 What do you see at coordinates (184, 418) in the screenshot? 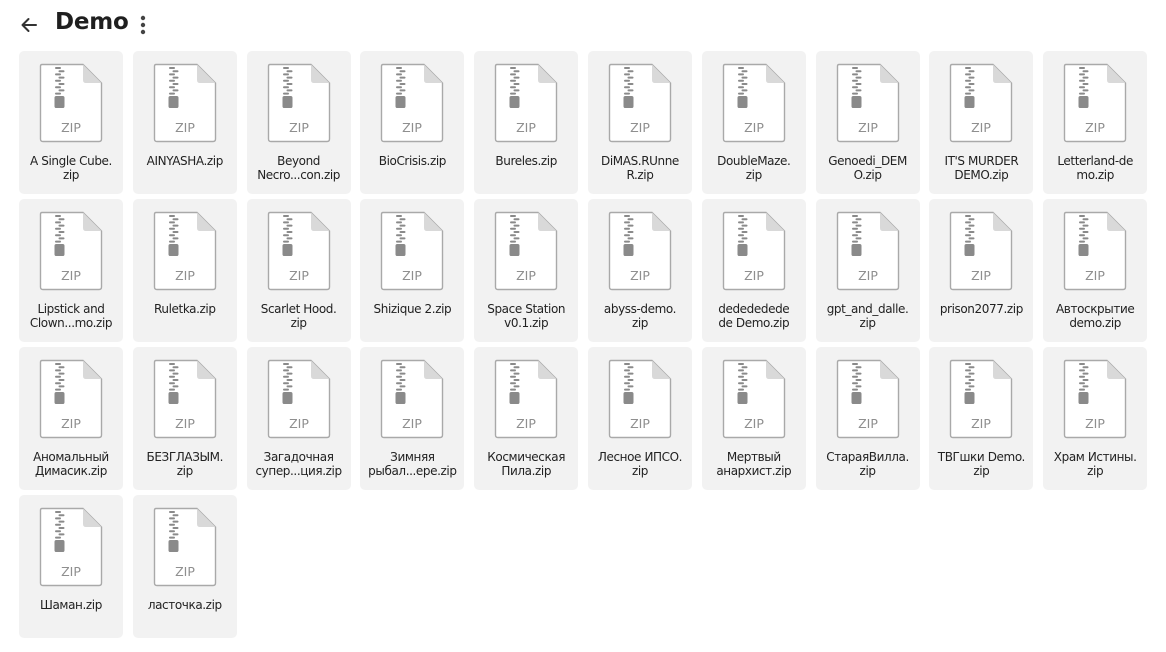
I see `file-tile: ZIP БЕЗГЛАЗЫМ. zip` at bounding box center [184, 418].